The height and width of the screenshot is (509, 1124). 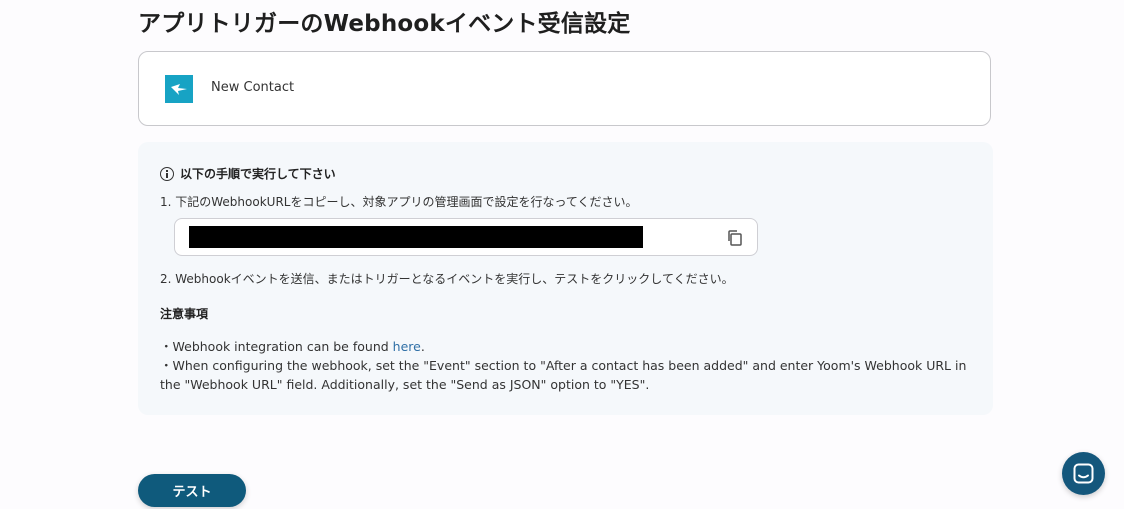 I want to click on instructions-heading: 以下の手順で実行して下さい, so click(x=248, y=173).